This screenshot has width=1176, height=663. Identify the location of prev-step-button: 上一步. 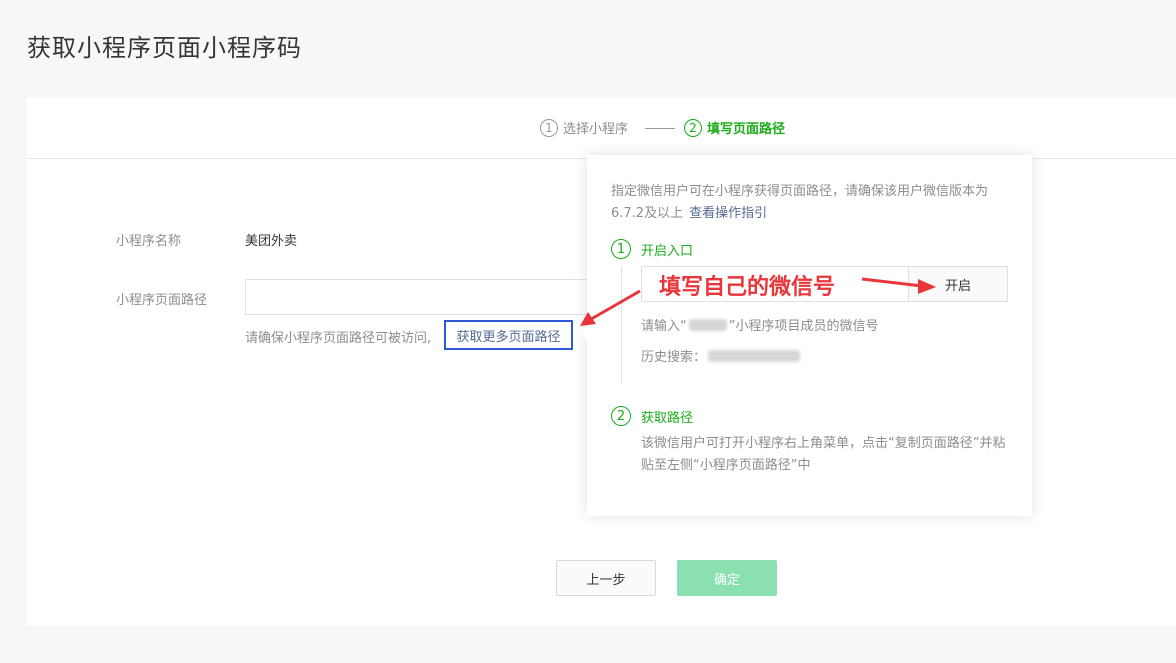
(606, 578).